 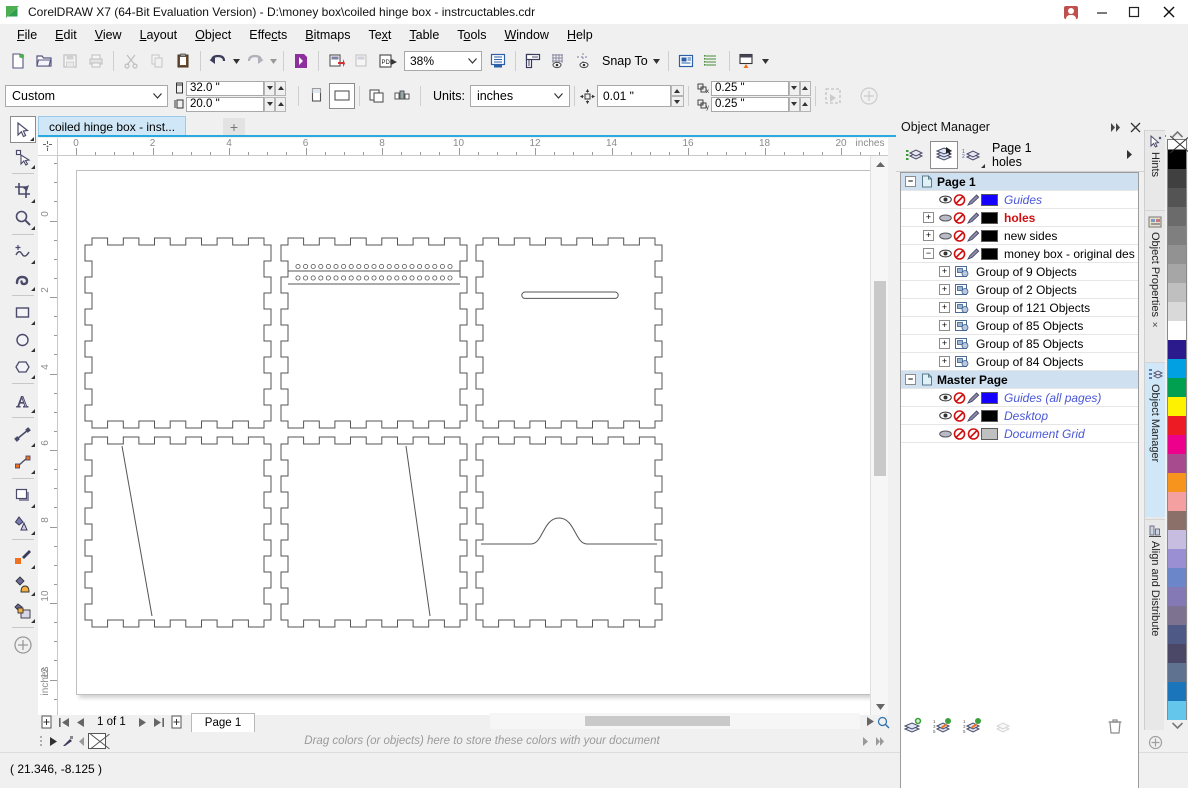 What do you see at coordinates (633, 96) in the screenshot?
I see `nudge-distance-input: 0.01 "` at bounding box center [633, 96].